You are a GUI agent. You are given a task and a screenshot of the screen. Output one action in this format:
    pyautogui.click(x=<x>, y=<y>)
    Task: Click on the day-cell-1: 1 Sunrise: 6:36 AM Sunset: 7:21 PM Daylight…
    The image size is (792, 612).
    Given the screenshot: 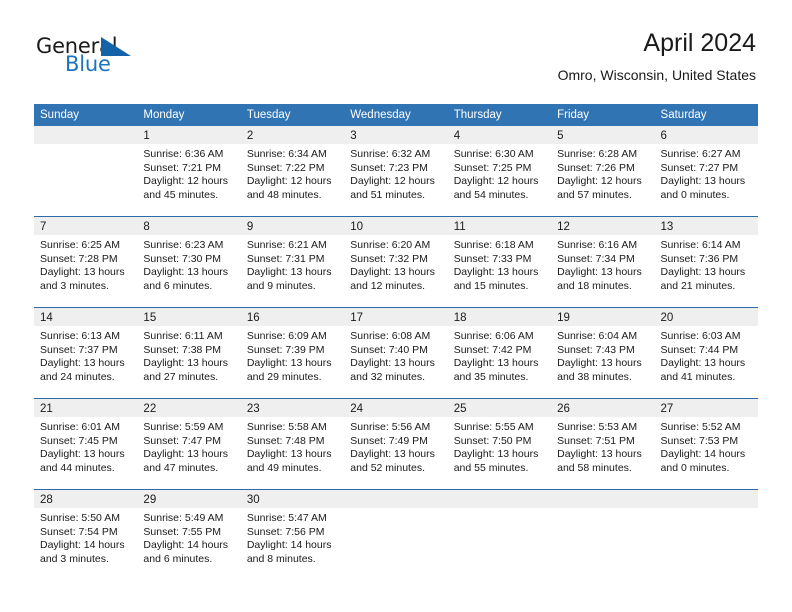 What is the action you would take?
    pyautogui.click(x=189, y=171)
    